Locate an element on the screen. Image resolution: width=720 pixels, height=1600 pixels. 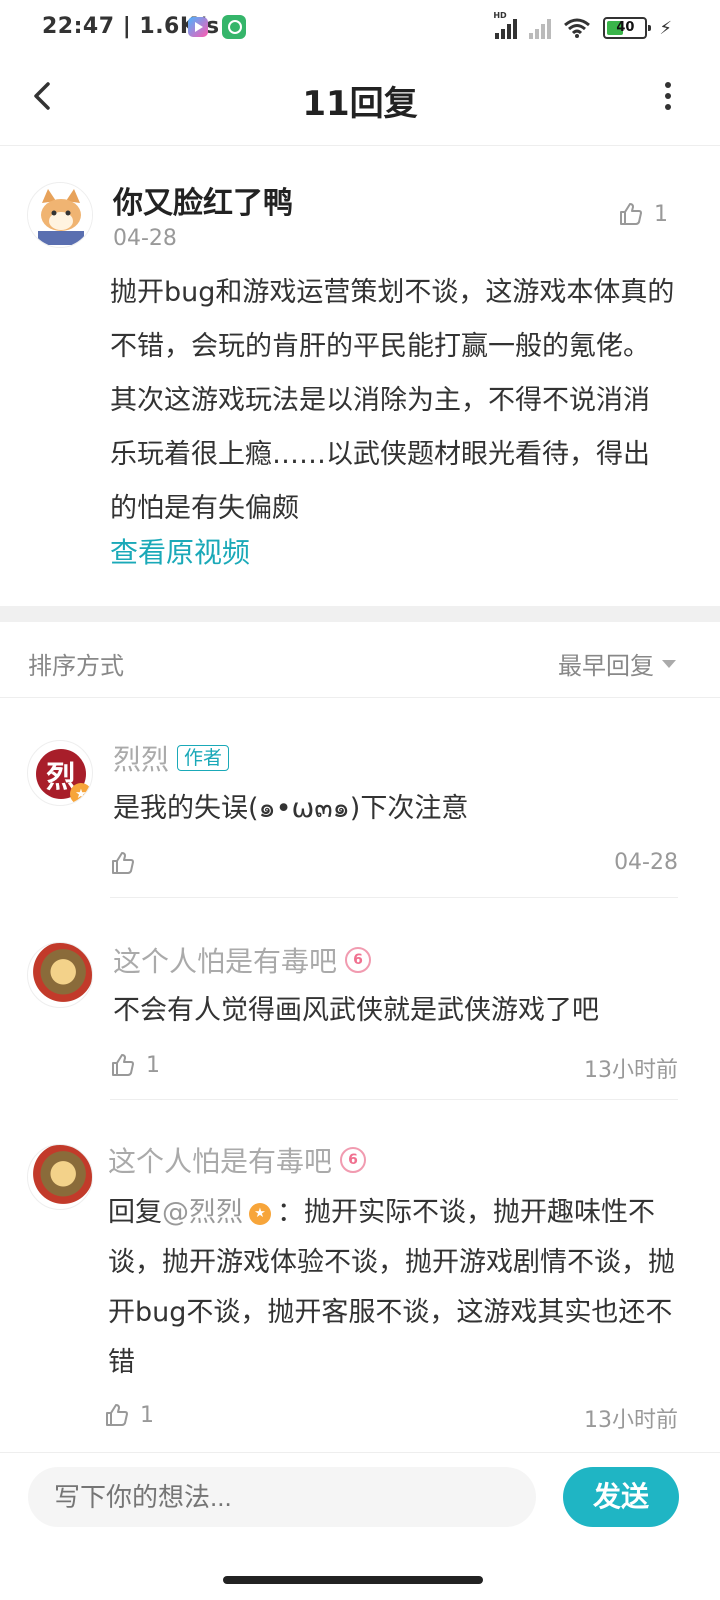
send-button: 发送 is located at coordinates (621, 1497).